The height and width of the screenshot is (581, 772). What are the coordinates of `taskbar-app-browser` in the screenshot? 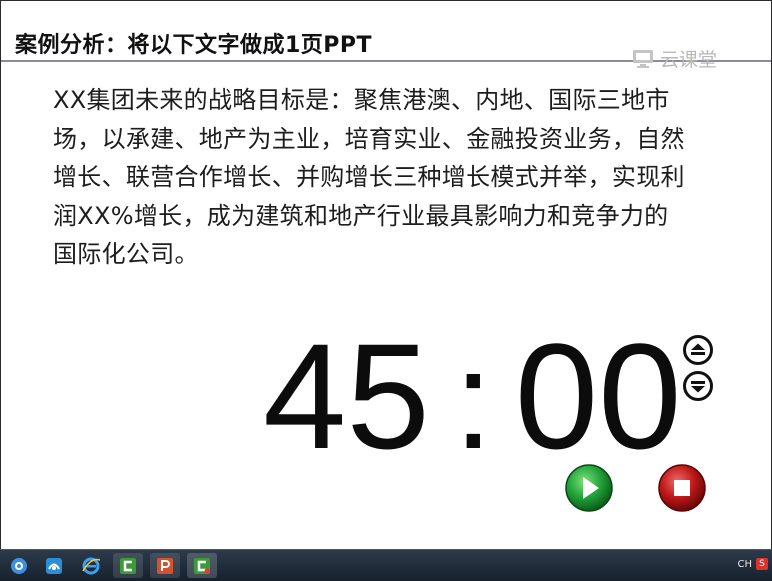 It's located at (54, 565).